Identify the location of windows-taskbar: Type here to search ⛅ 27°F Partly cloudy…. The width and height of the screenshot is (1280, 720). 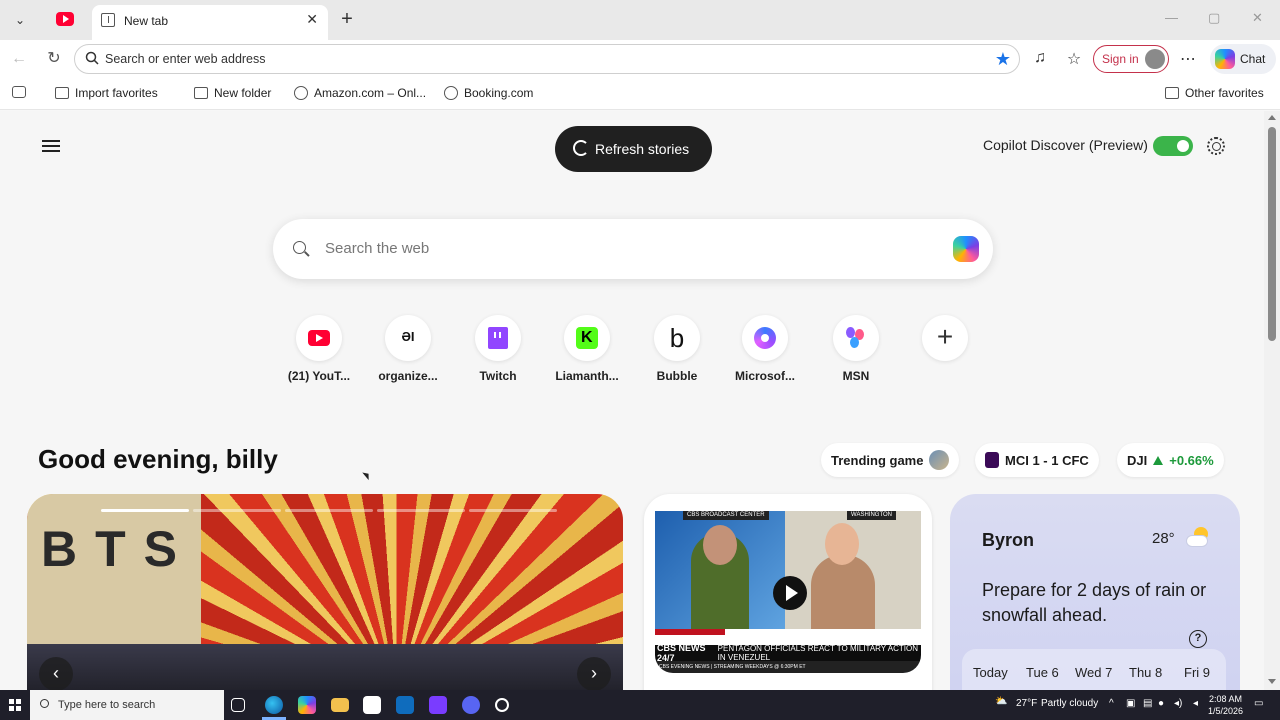
(640, 705).